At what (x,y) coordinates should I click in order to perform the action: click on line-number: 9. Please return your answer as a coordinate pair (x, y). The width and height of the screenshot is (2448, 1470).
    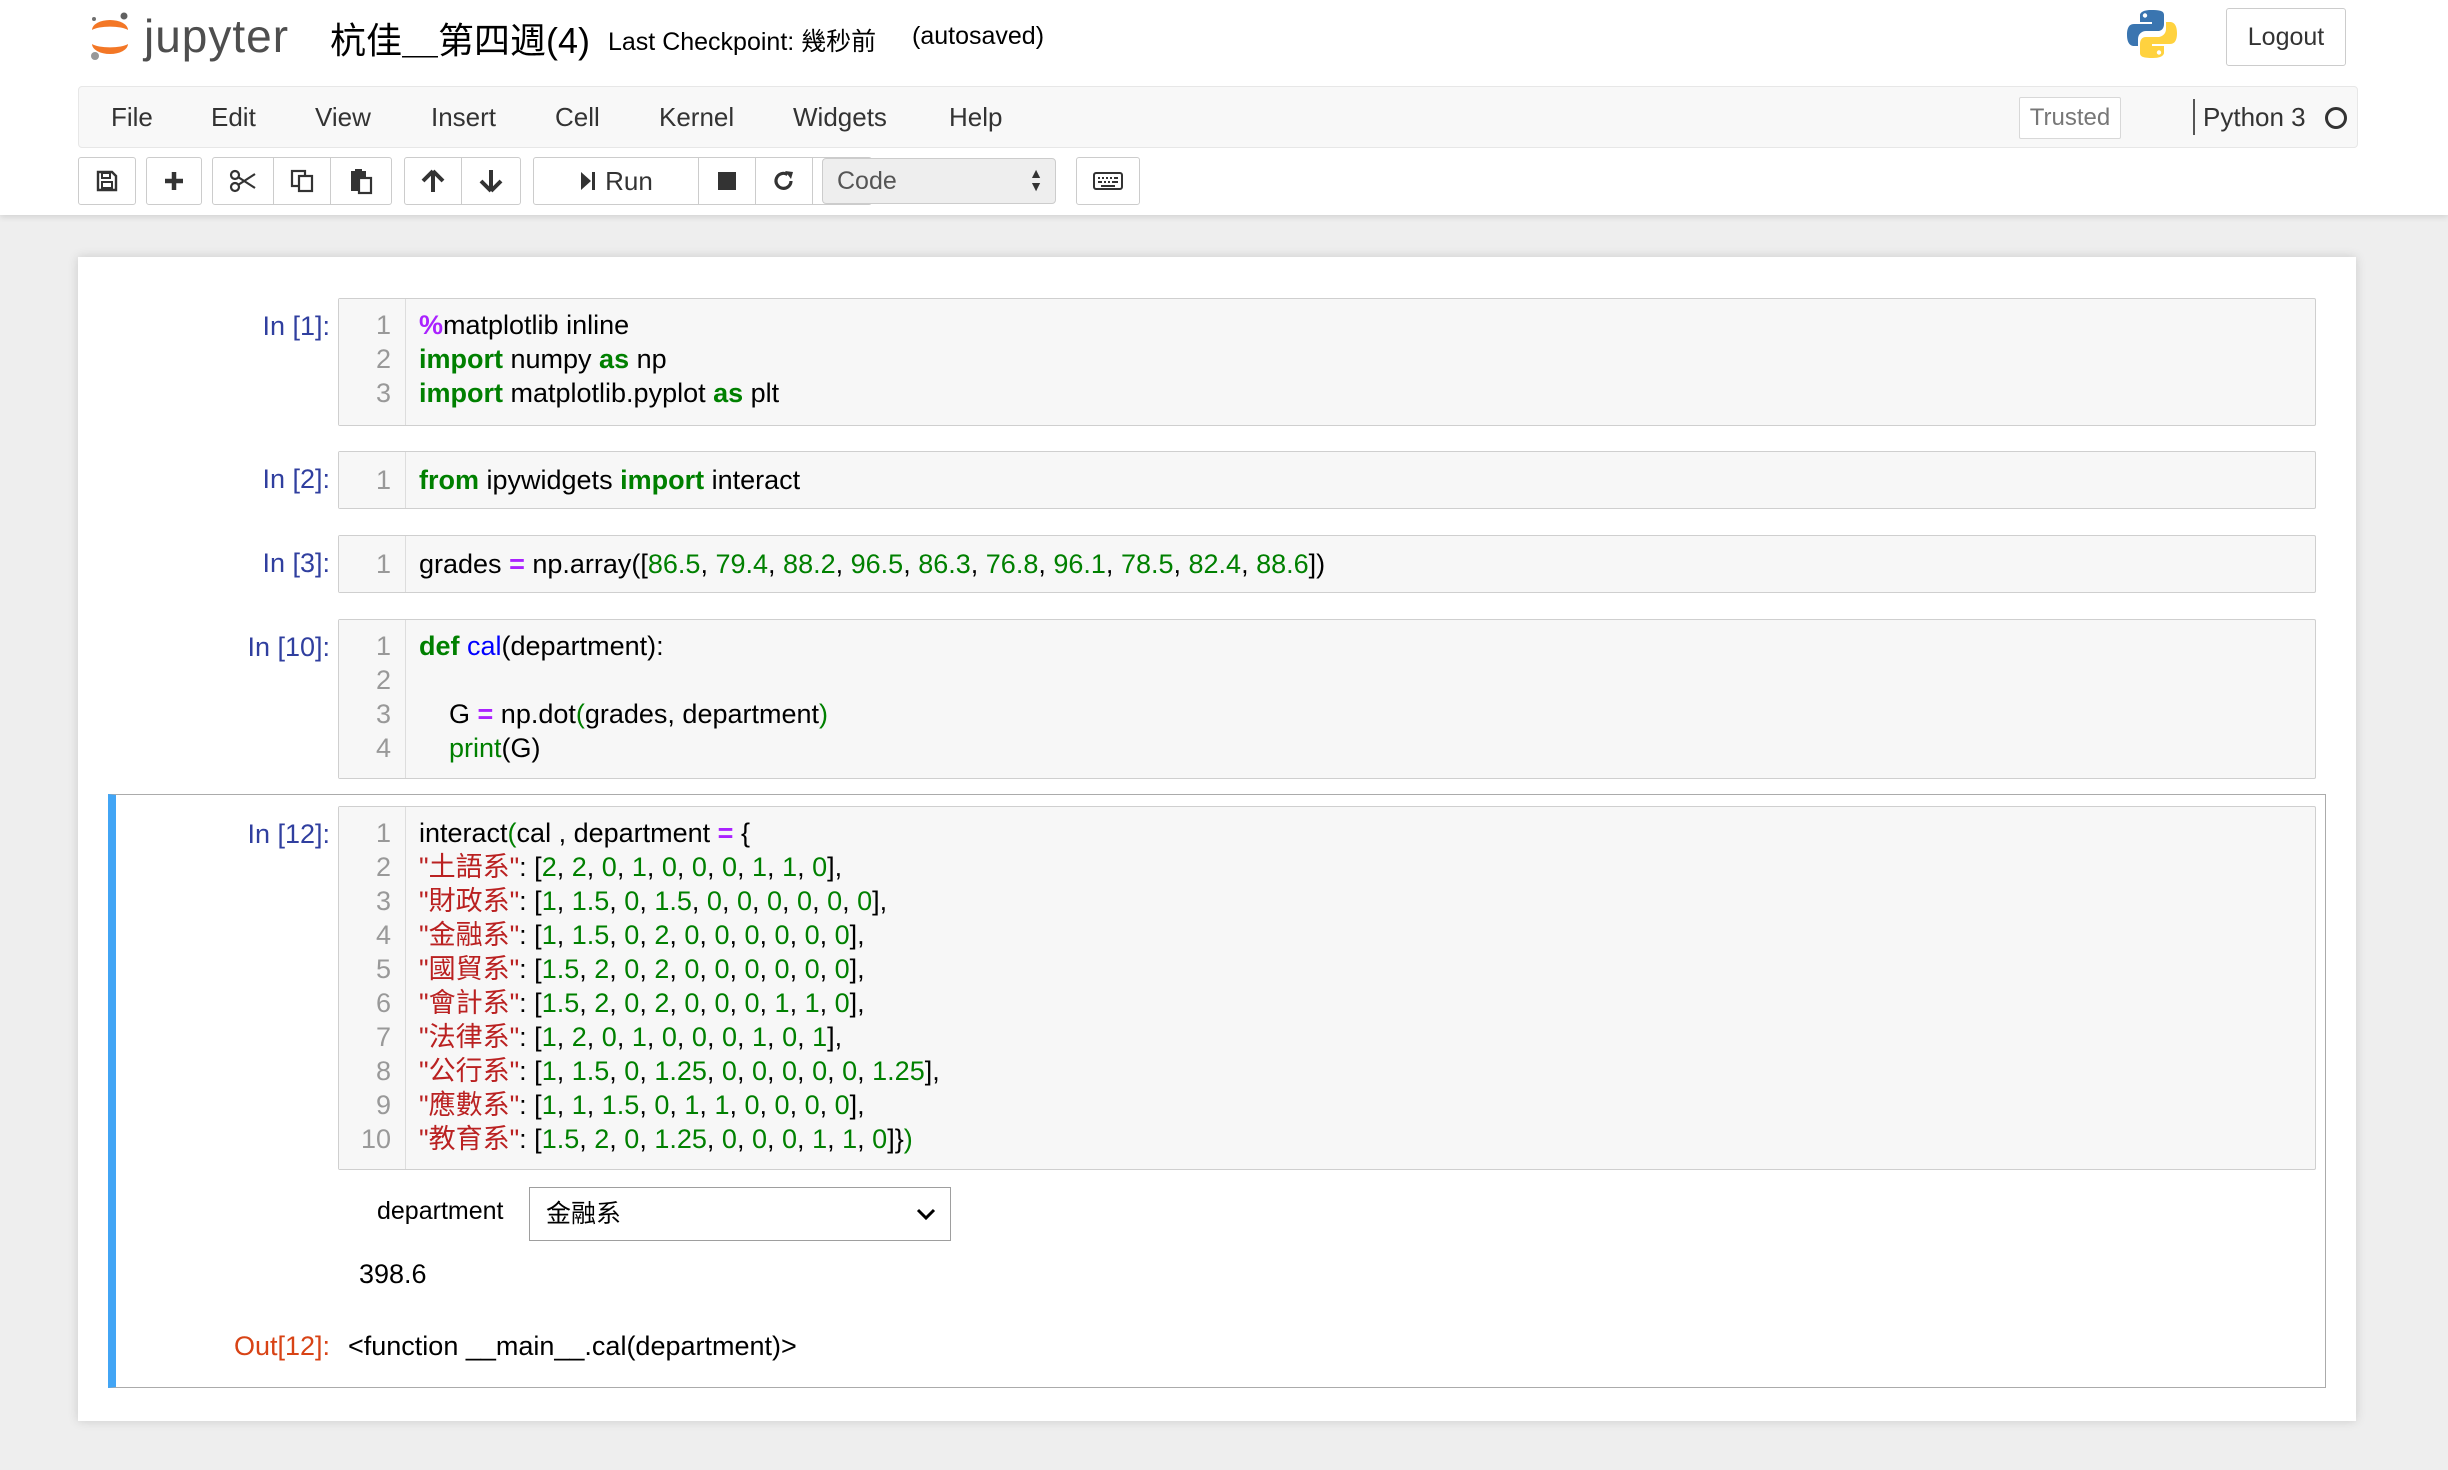
    Looking at the image, I should click on (383, 1105).